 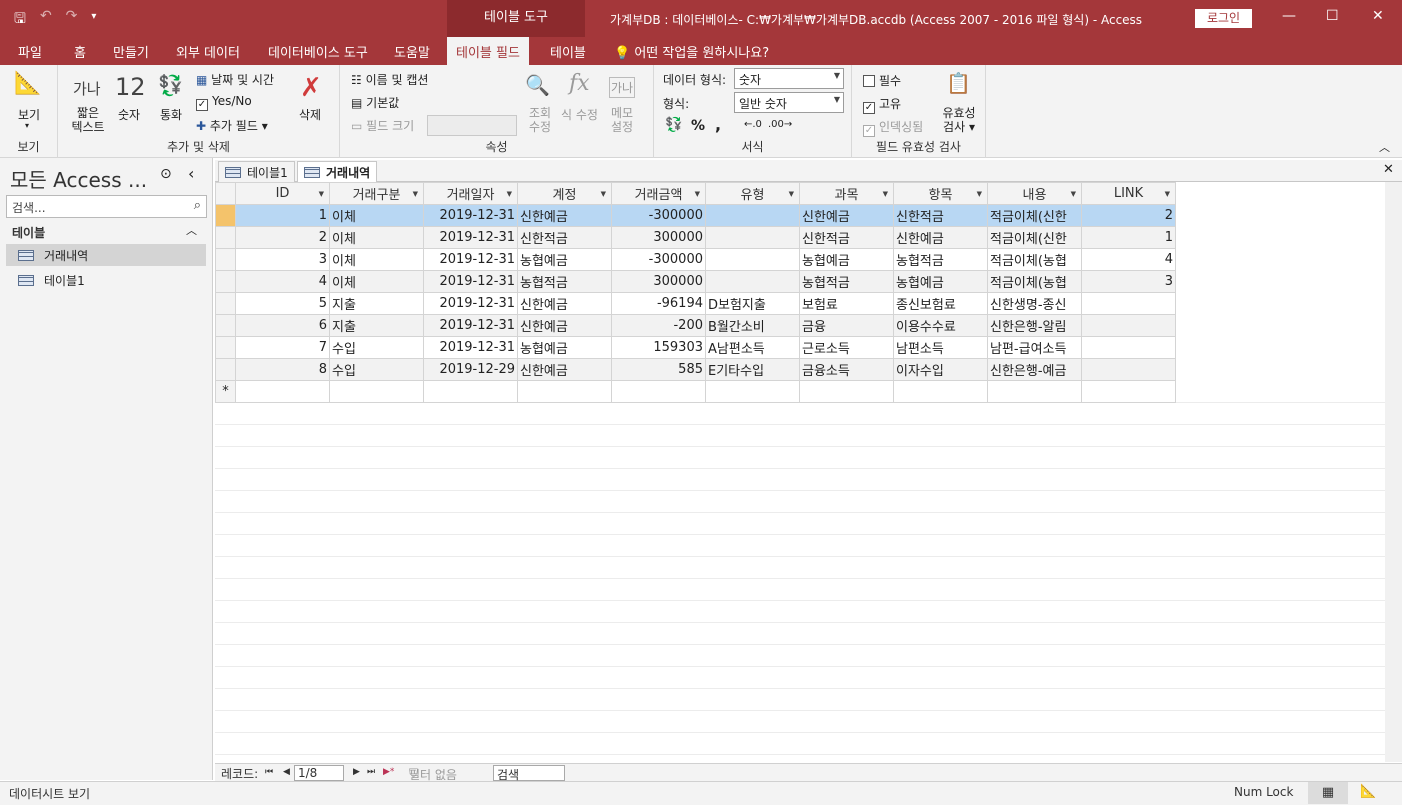 I want to click on more-fields-button: ✚ 추가 필드 ▾, so click(x=232, y=125).